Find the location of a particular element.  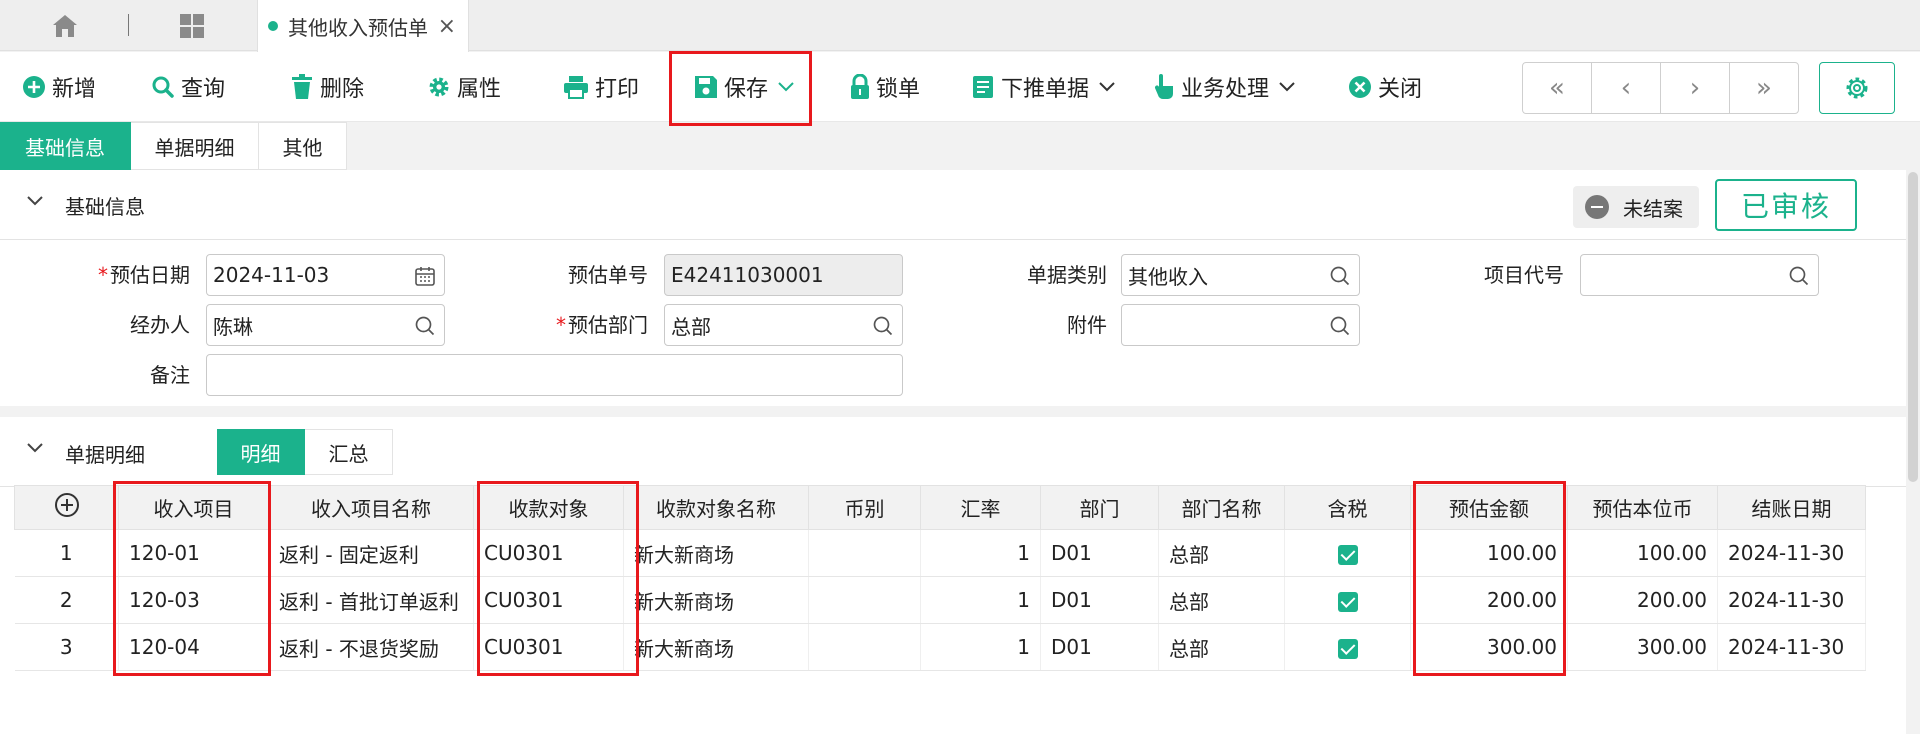

remark-label: 备注 is located at coordinates (170, 375).